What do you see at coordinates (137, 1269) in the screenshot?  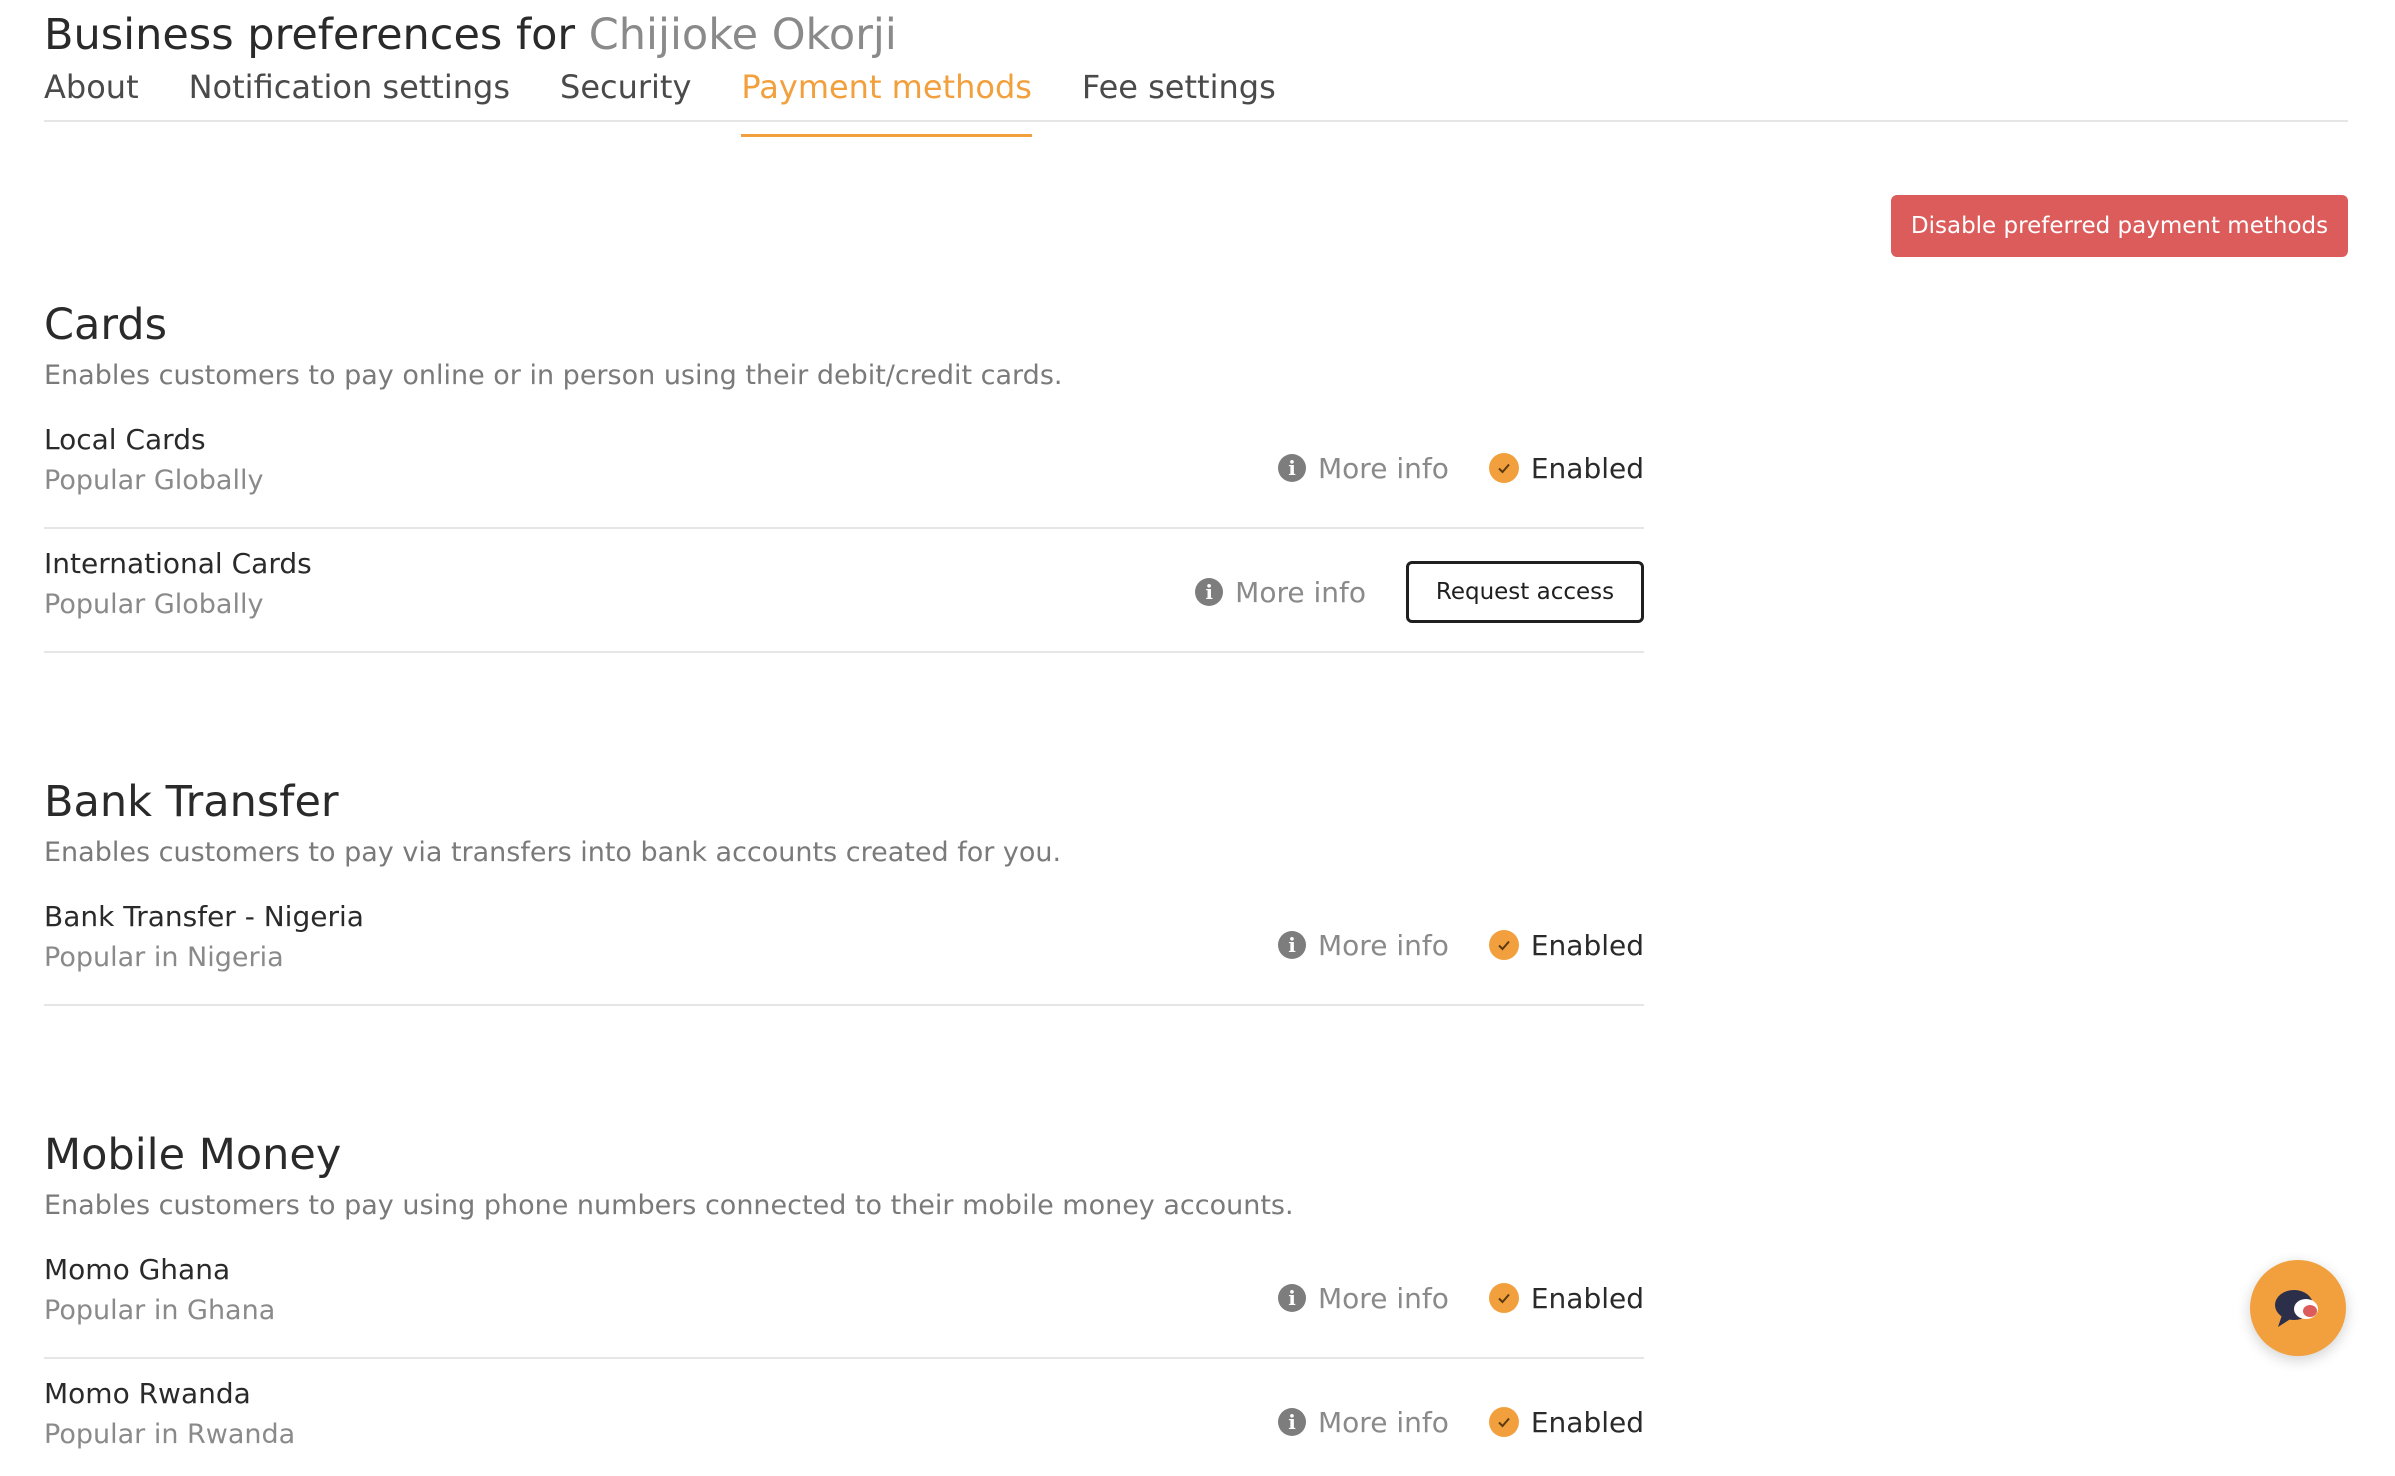 I see `method-name: Momo Ghana` at bounding box center [137, 1269].